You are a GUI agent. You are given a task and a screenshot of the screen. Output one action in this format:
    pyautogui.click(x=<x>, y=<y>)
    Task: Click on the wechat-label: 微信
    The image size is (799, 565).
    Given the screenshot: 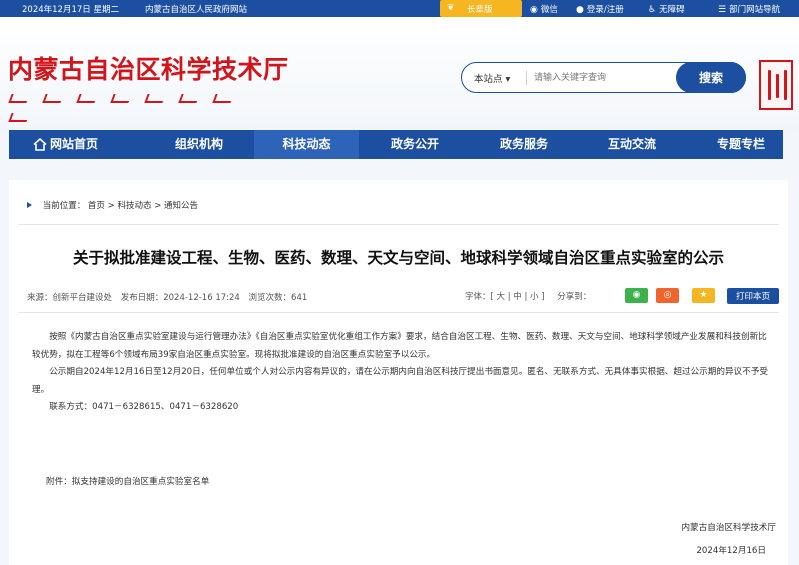 What is the action you would take?
    pyautogui.click(x=549, y=10)
    